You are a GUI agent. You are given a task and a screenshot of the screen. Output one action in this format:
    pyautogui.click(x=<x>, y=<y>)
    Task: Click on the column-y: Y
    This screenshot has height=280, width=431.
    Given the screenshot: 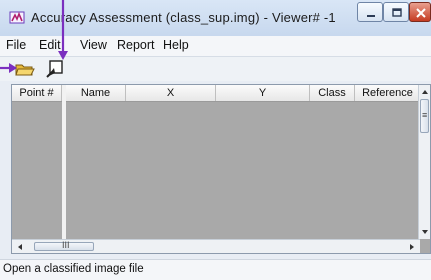 What is the action you would take?
    pyautogui.click(x=263, y=93)
    